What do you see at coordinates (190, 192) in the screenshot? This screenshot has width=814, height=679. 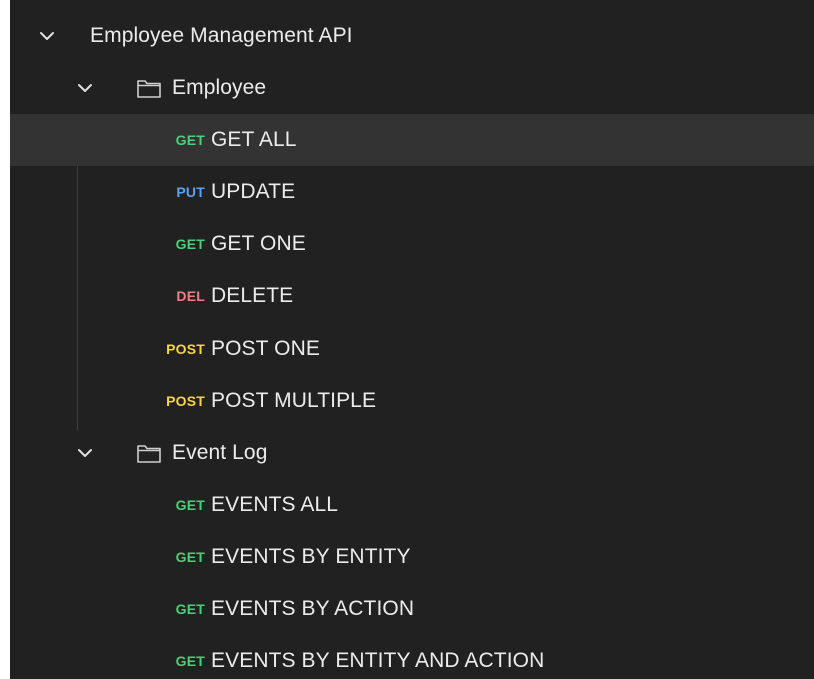 I see `method-badge-put: PUT` at bounding box center [190, 192].